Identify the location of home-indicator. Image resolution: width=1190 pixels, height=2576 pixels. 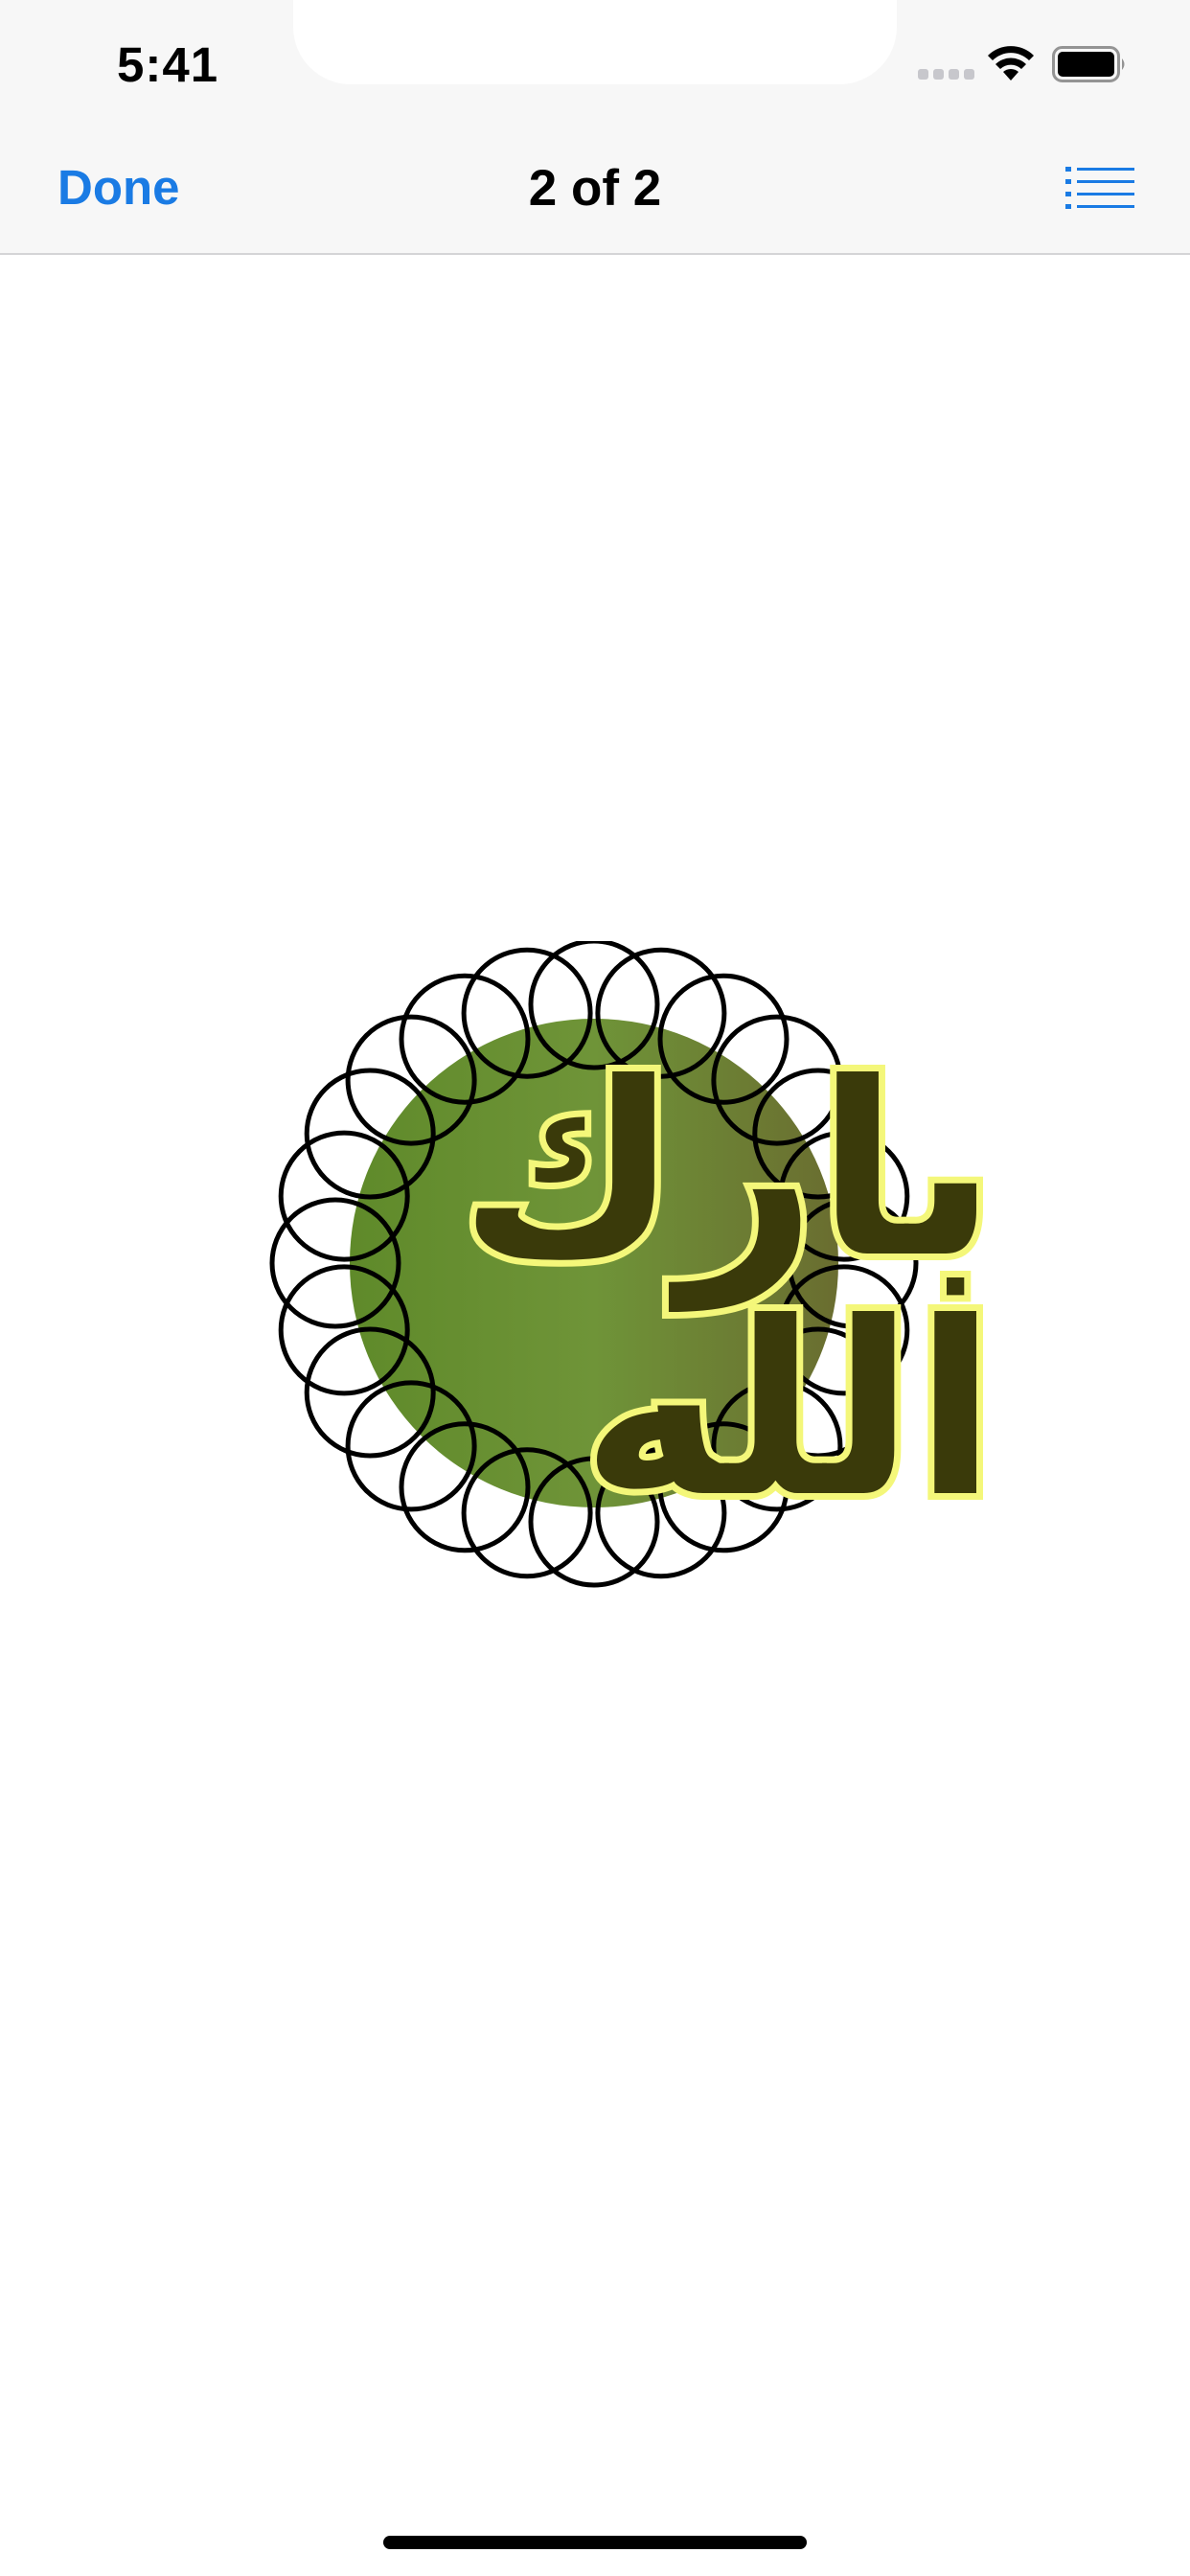
(595, 2542).